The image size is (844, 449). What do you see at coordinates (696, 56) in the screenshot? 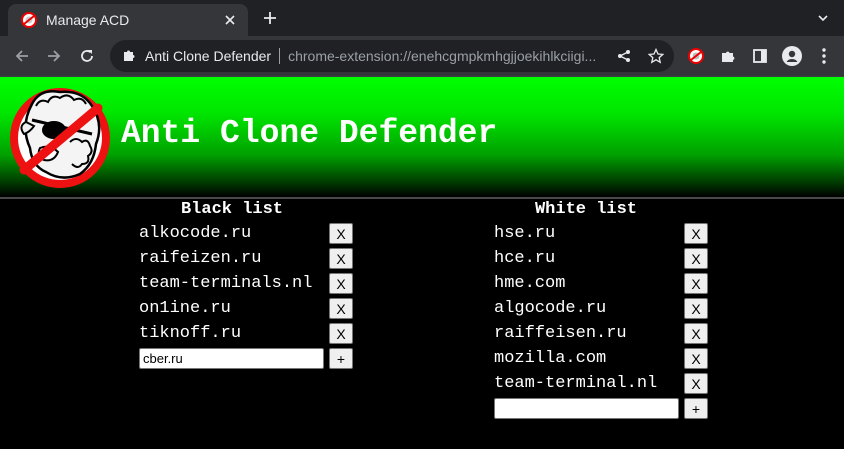
I see `extension-acd-icon` at bounding box center [696, 56].